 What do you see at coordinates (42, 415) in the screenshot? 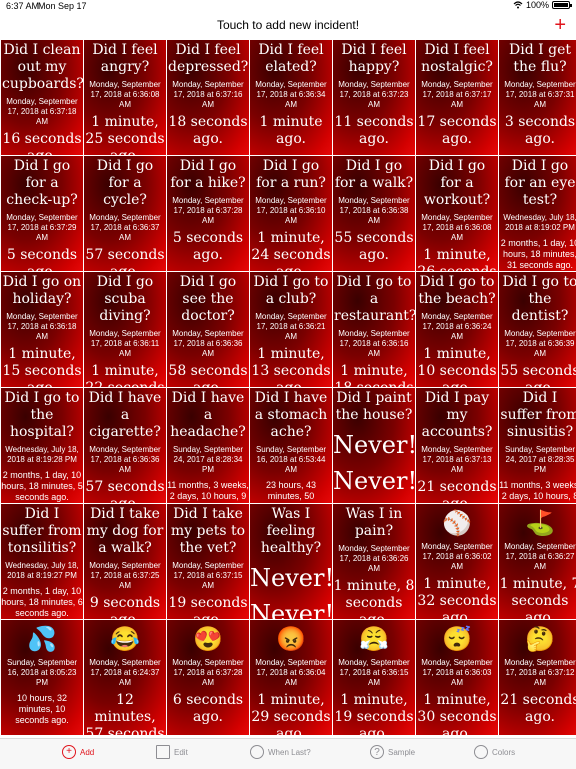
I see `incident-question: Did I go to the hospital?` at bounding box center [42, 415].